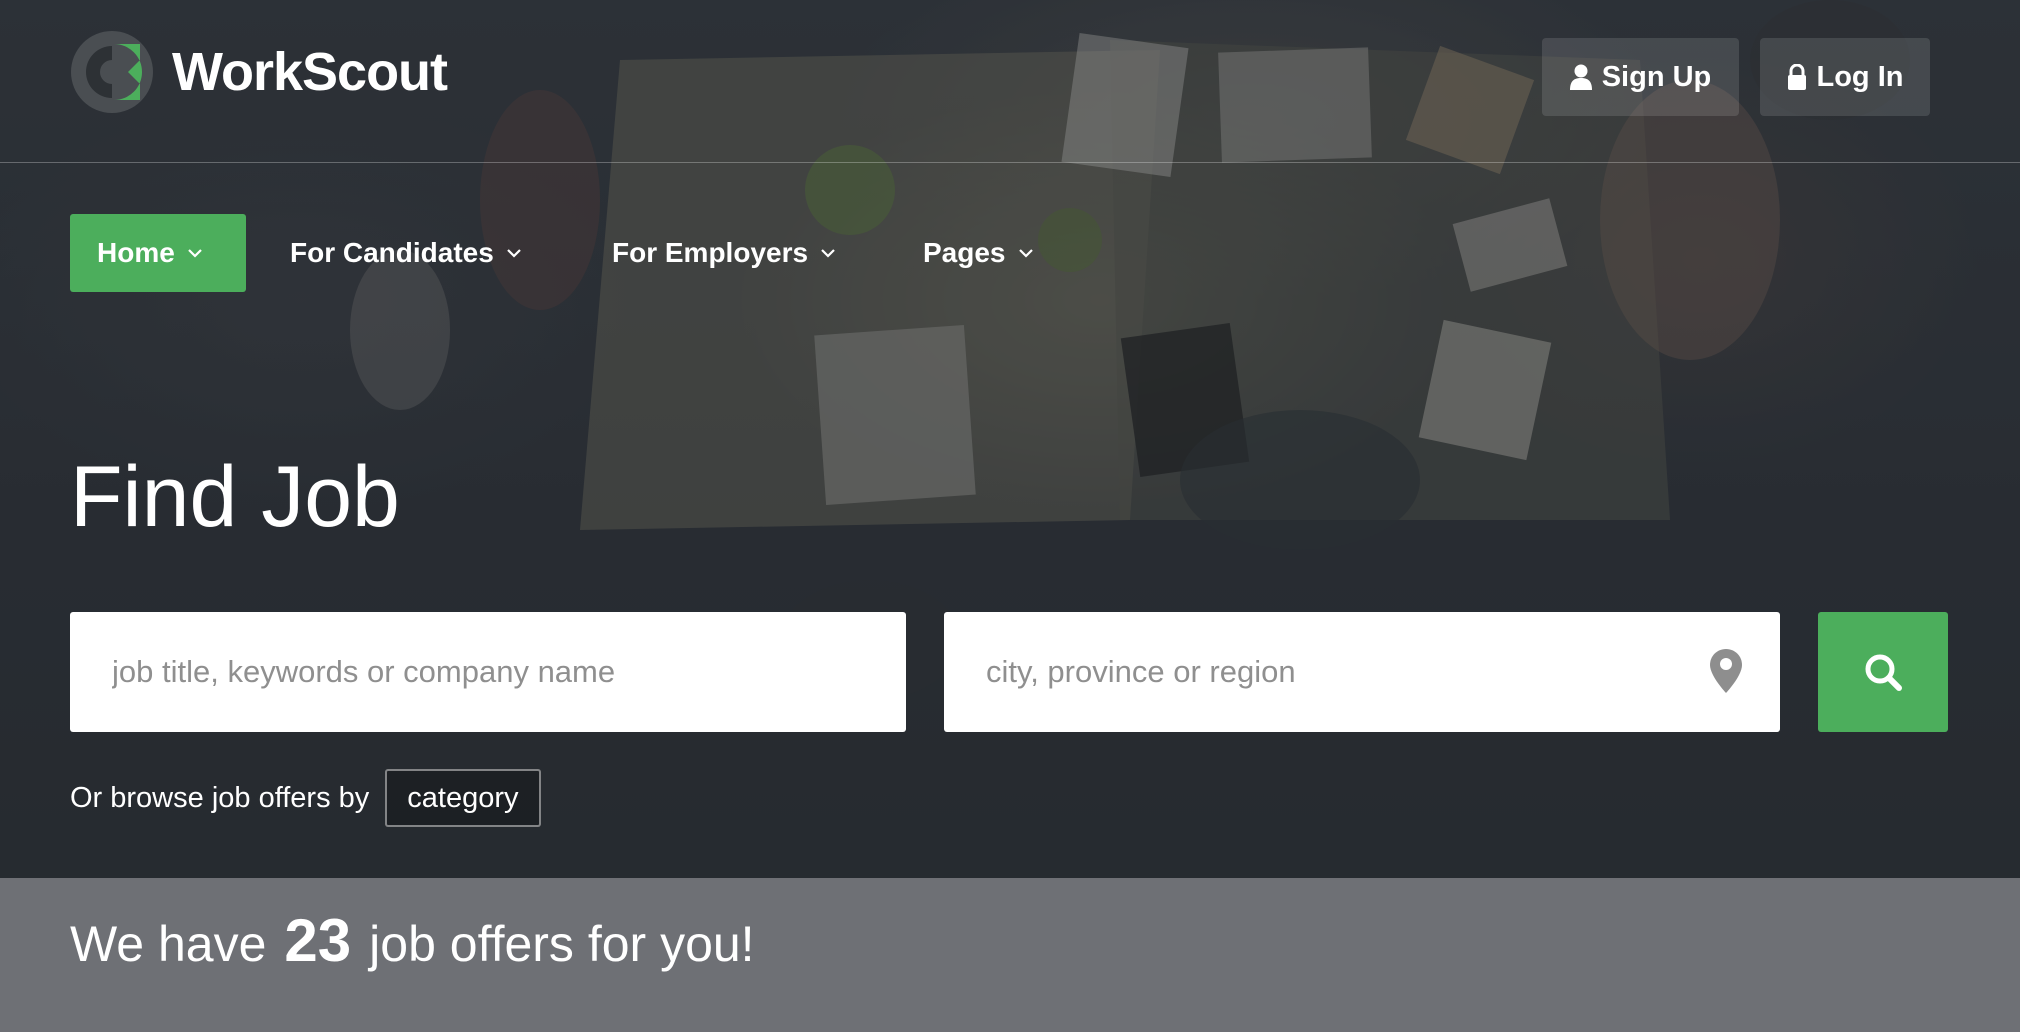 The height and width of the screenshot is (1032, 2020). I want to click on nav-item-for-employers: For Employers, so click(724, 253).